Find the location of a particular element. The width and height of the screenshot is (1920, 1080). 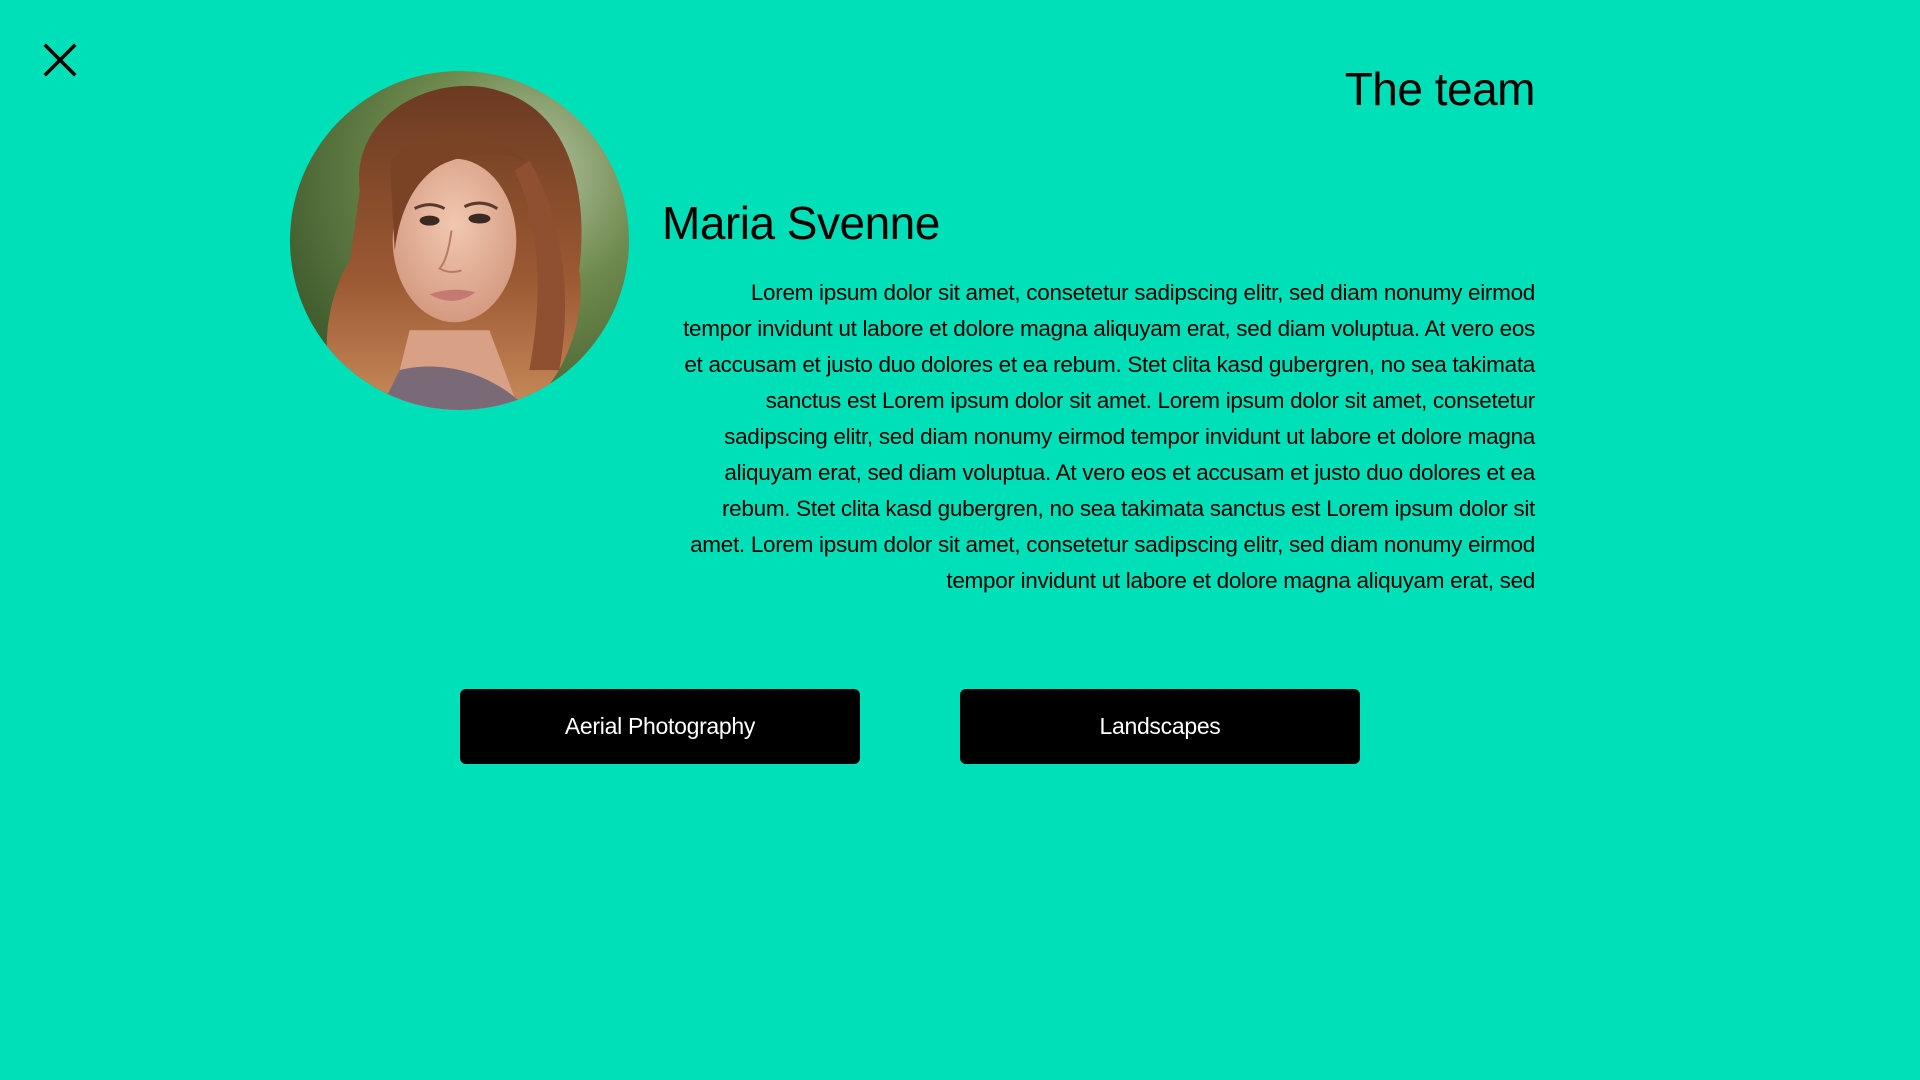

avatar is located at coordinates (459, 240).